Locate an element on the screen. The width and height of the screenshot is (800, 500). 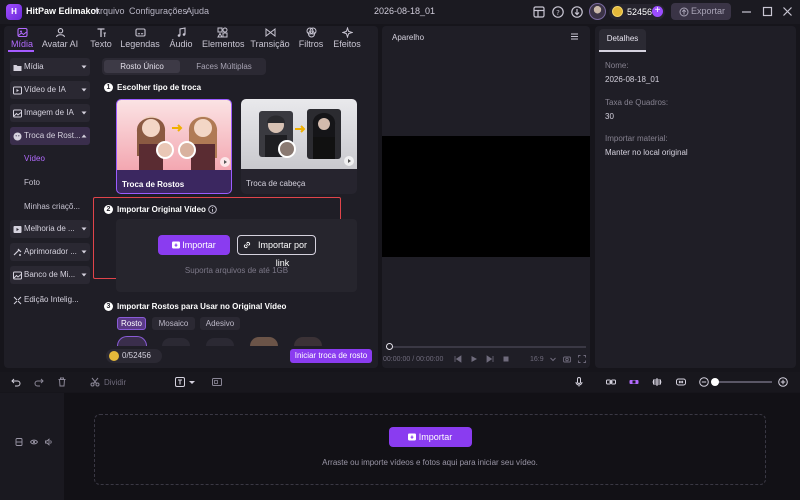
track-storage-icon is located at coordinates (19, 442).